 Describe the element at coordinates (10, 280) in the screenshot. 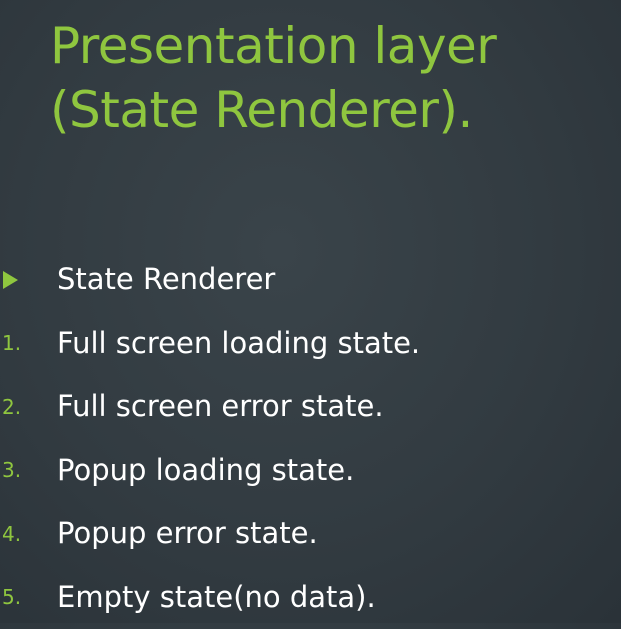

I see `triangle-bullet-icon` at that location.